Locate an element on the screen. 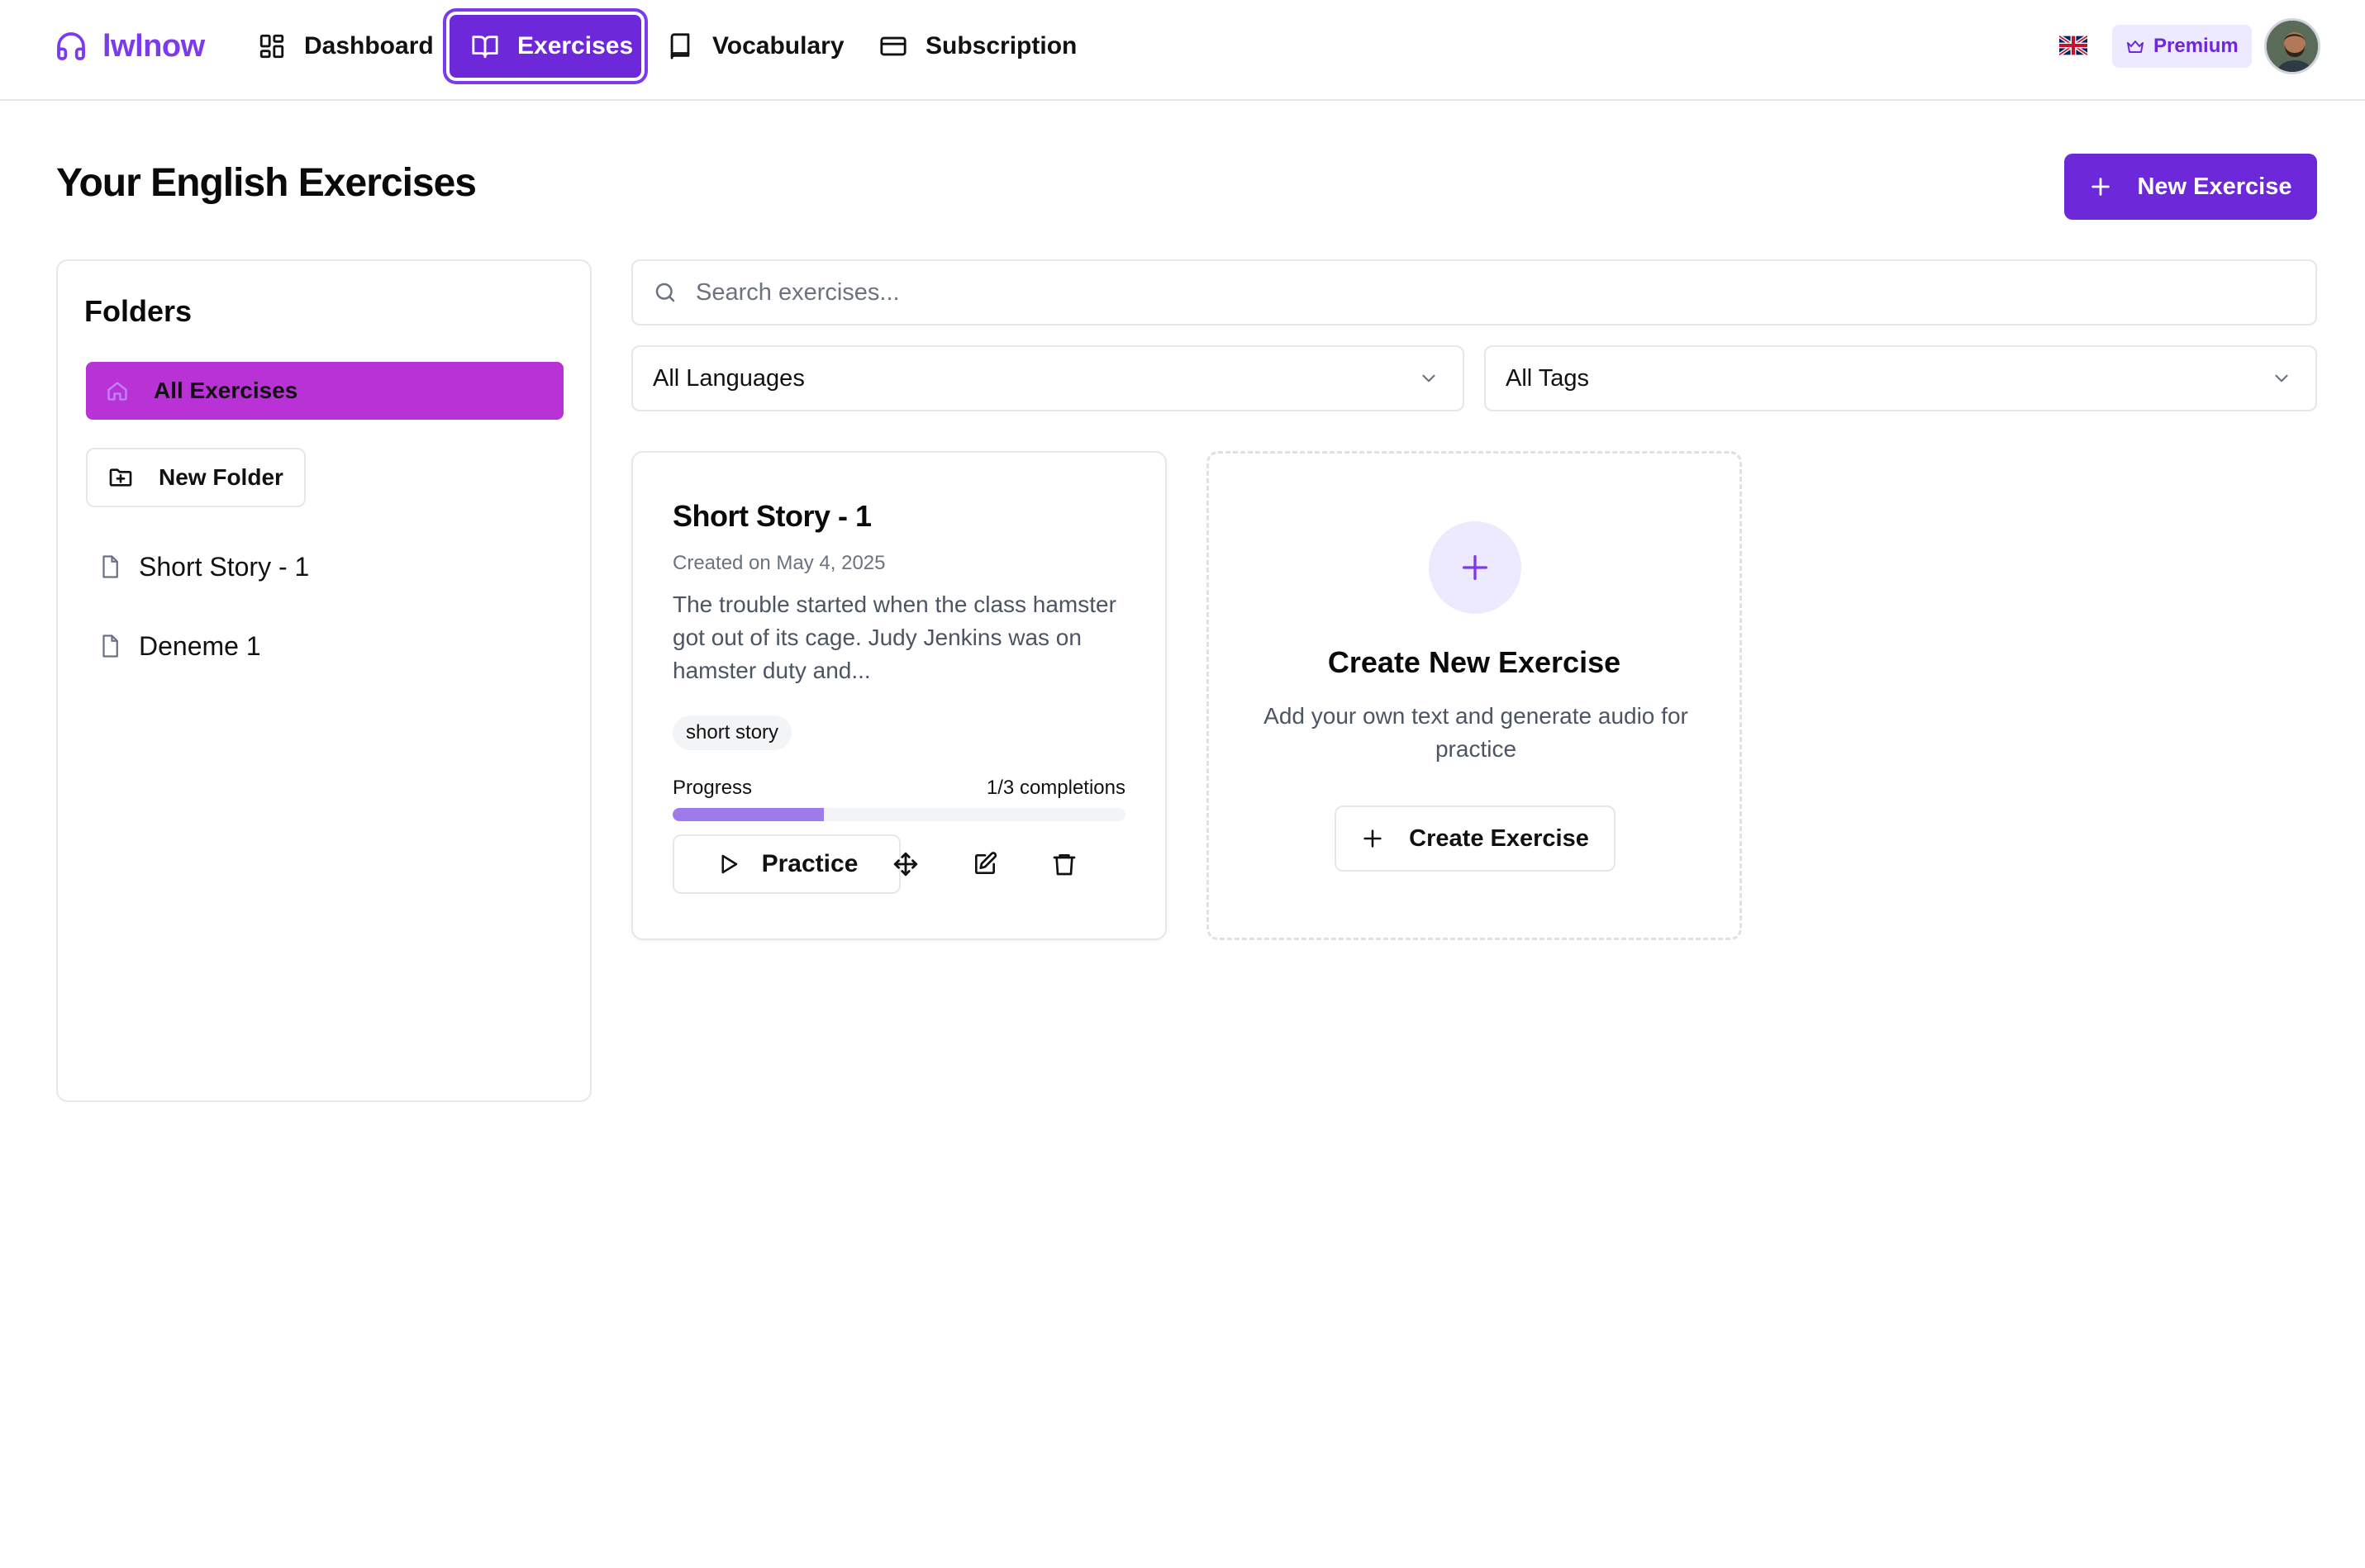 The height and width of the screenshot is (1568, 2365). brand-name: lwlnow is located at coordinates (153, 46).